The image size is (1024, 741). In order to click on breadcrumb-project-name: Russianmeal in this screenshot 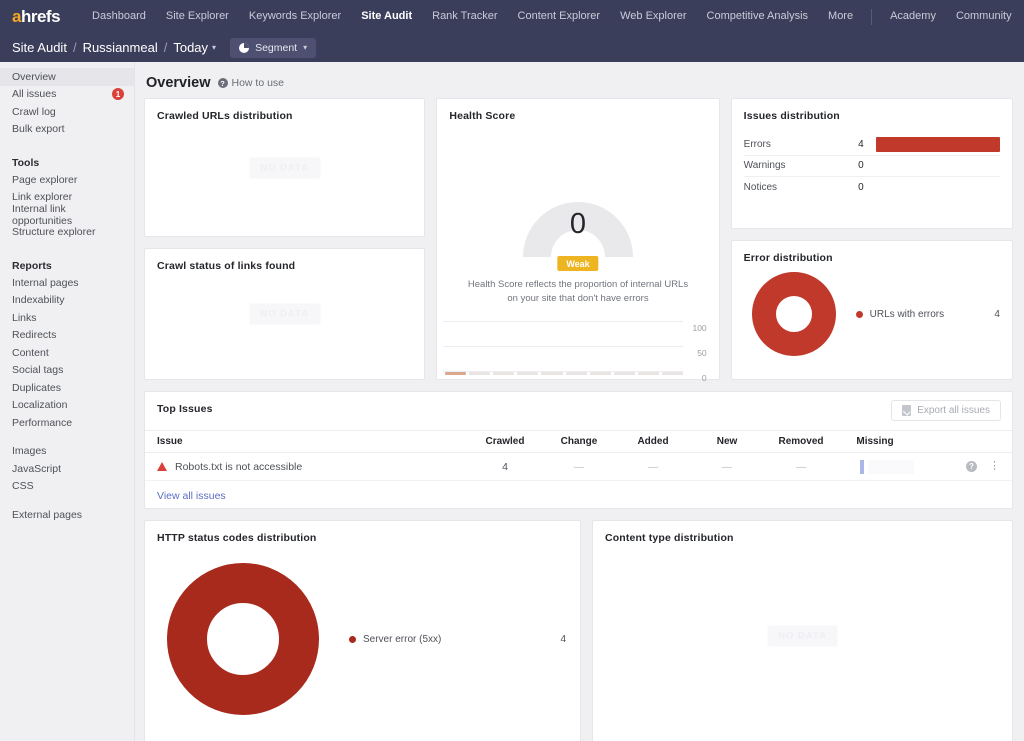, I will do `click(120, 47)`.